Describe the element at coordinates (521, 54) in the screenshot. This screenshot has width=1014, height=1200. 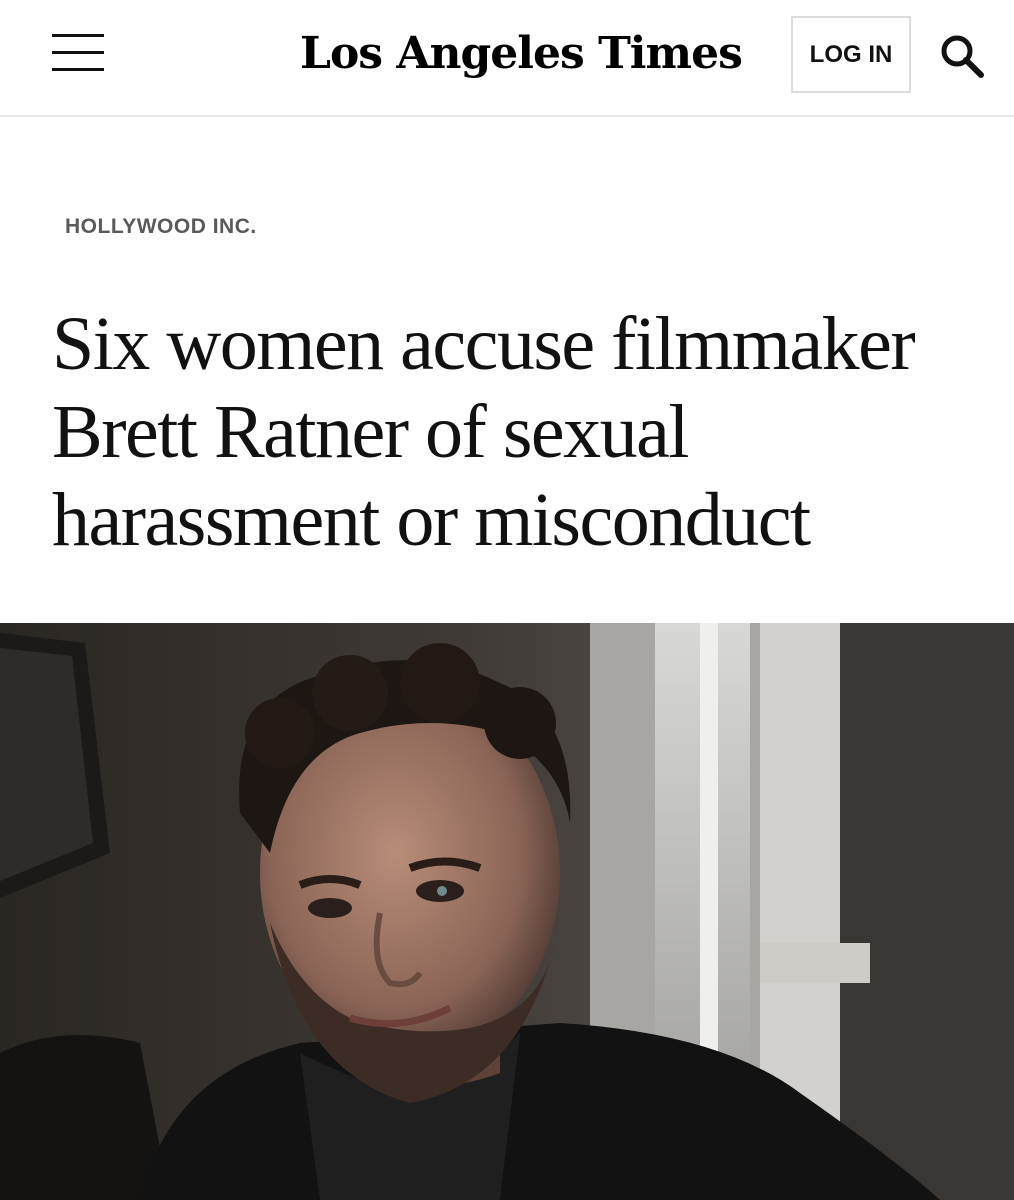
I see `site-logo: Los Angeles Times` at that location.